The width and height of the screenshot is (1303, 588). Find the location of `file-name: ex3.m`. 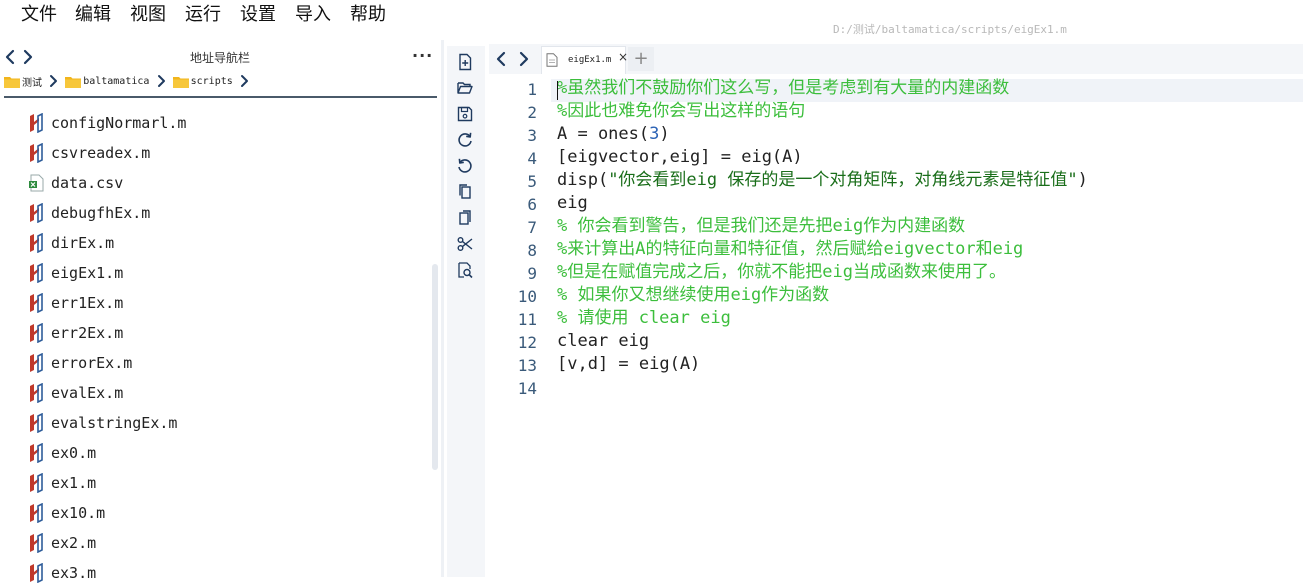

file-name: ex3.m is located at coordinates (74, 573).